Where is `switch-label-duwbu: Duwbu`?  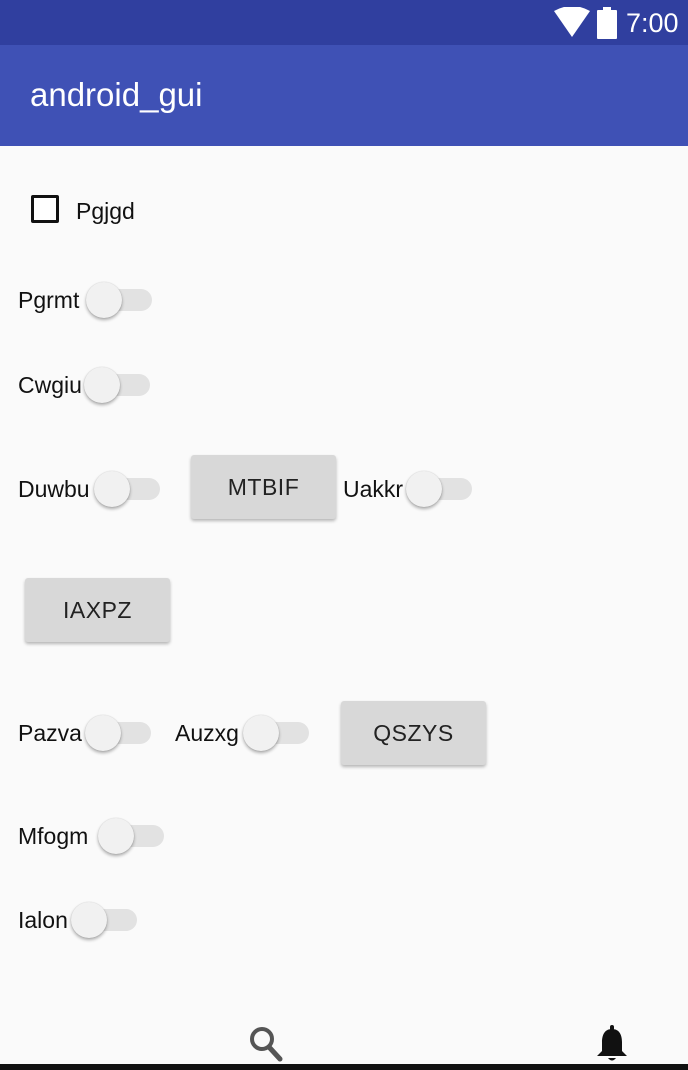
switch-label-duwbu: Duwbu is located at coordinates (54, 489).